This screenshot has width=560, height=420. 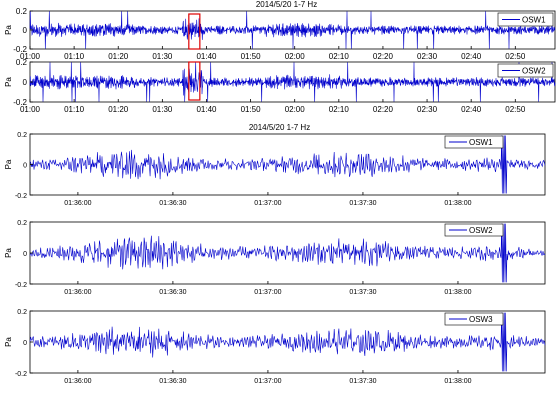 What do you see at coordinates (481, 319) in the screenshot?
I see `legend-label: OSW3` at bounding box center [481, 319].